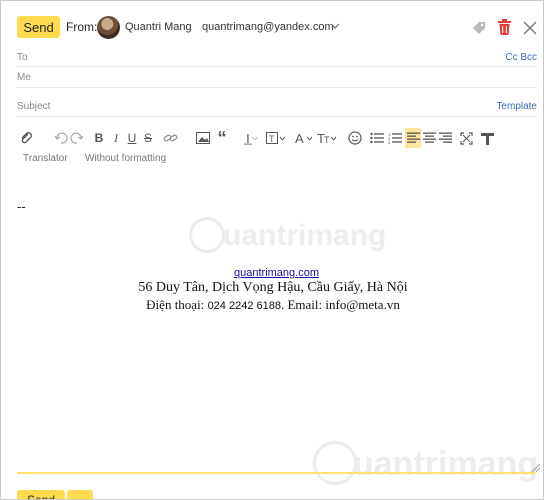 The height and width of the screenshot is (500, 544). Describe the element at coordinates (276, 58) in the screenshot. I see `to-field: To Cc Bcc` at that location.